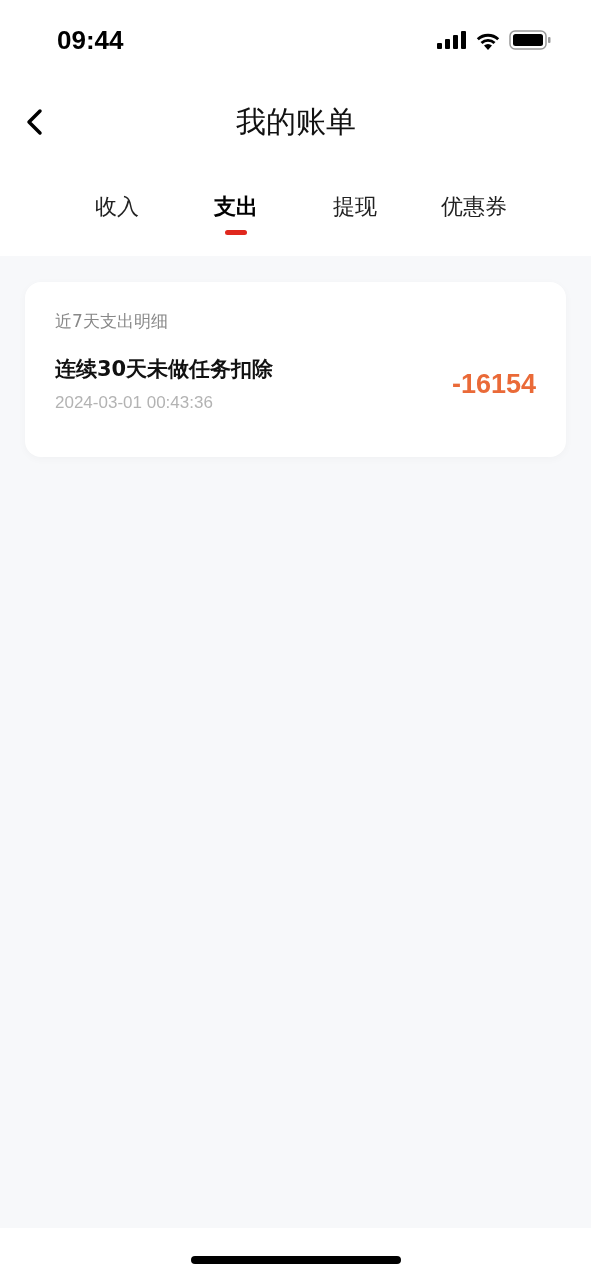 The image size is (591, 1280). Describe the element at coordinates (452, 40) in the screenshot. I see `signal-icon` at that location.